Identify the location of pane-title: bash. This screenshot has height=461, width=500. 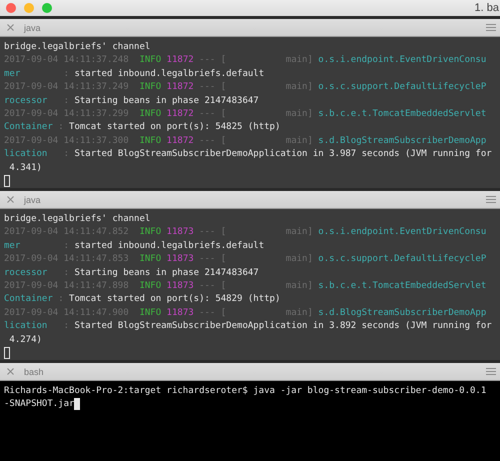
(34, 371).